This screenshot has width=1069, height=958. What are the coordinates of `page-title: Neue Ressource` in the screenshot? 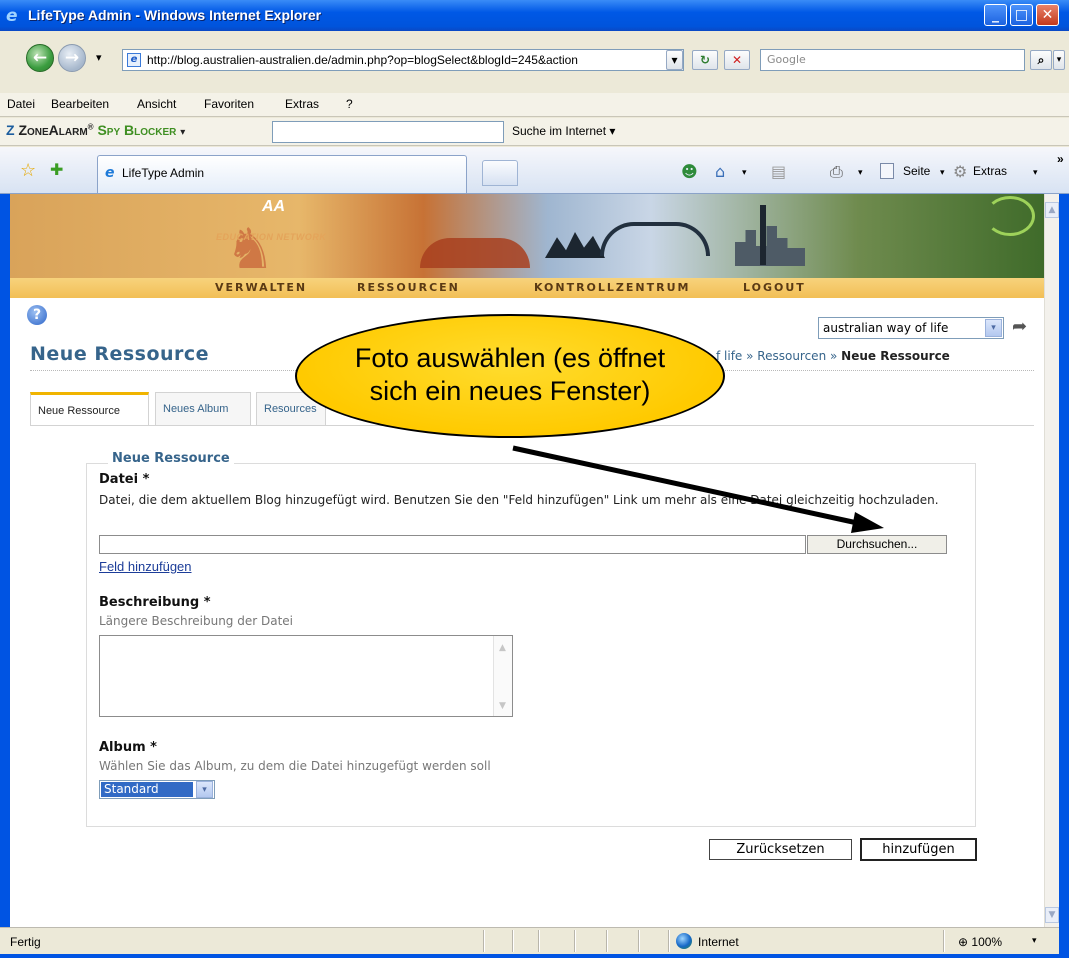 It's located at (120, 354).